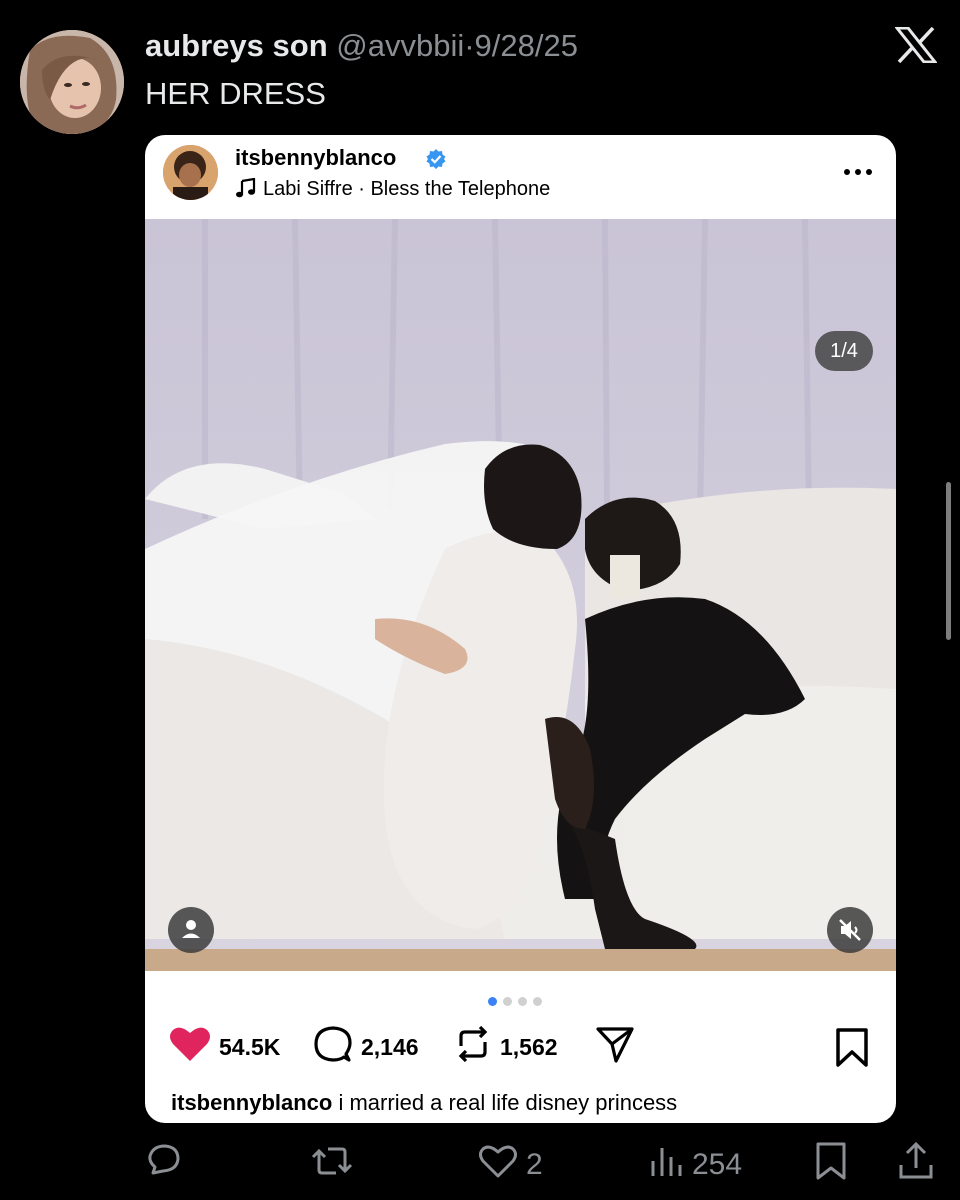  What do you see at coordinates (526, 45) in the screenshot?
I see `tweet-date: 9/28/25` at bounding box center [526, 45].